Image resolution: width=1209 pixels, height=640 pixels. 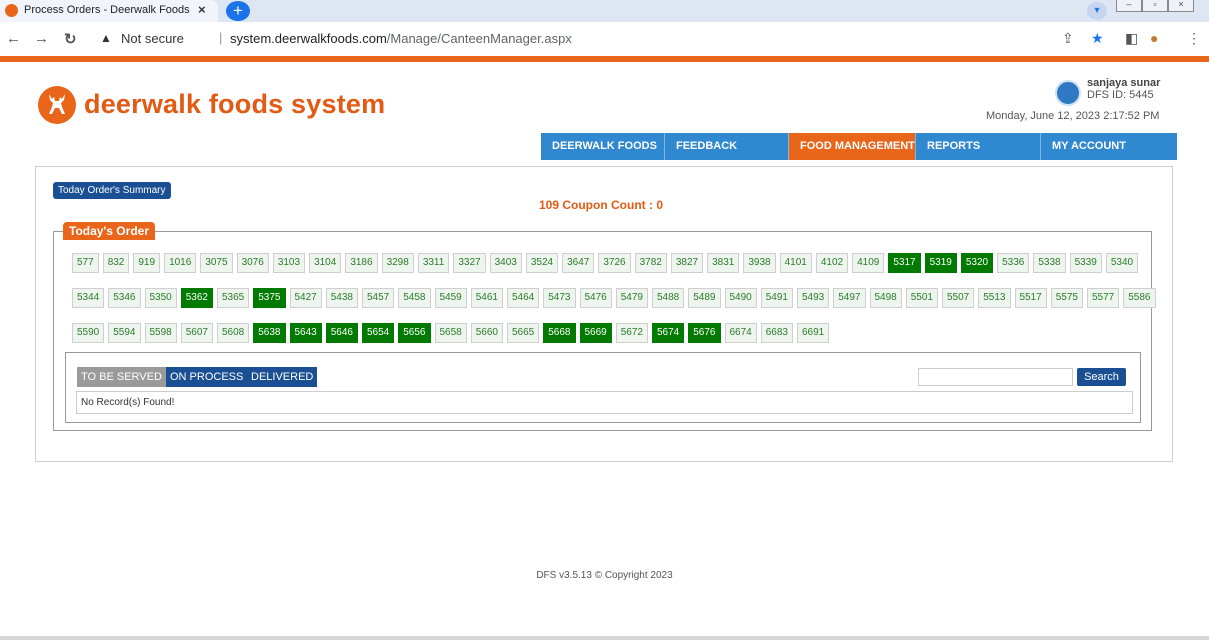 What do you see at coordinates (795, 263) in the screenshot?
I see `order-chip: 4101` at bounding box center [795, 263].